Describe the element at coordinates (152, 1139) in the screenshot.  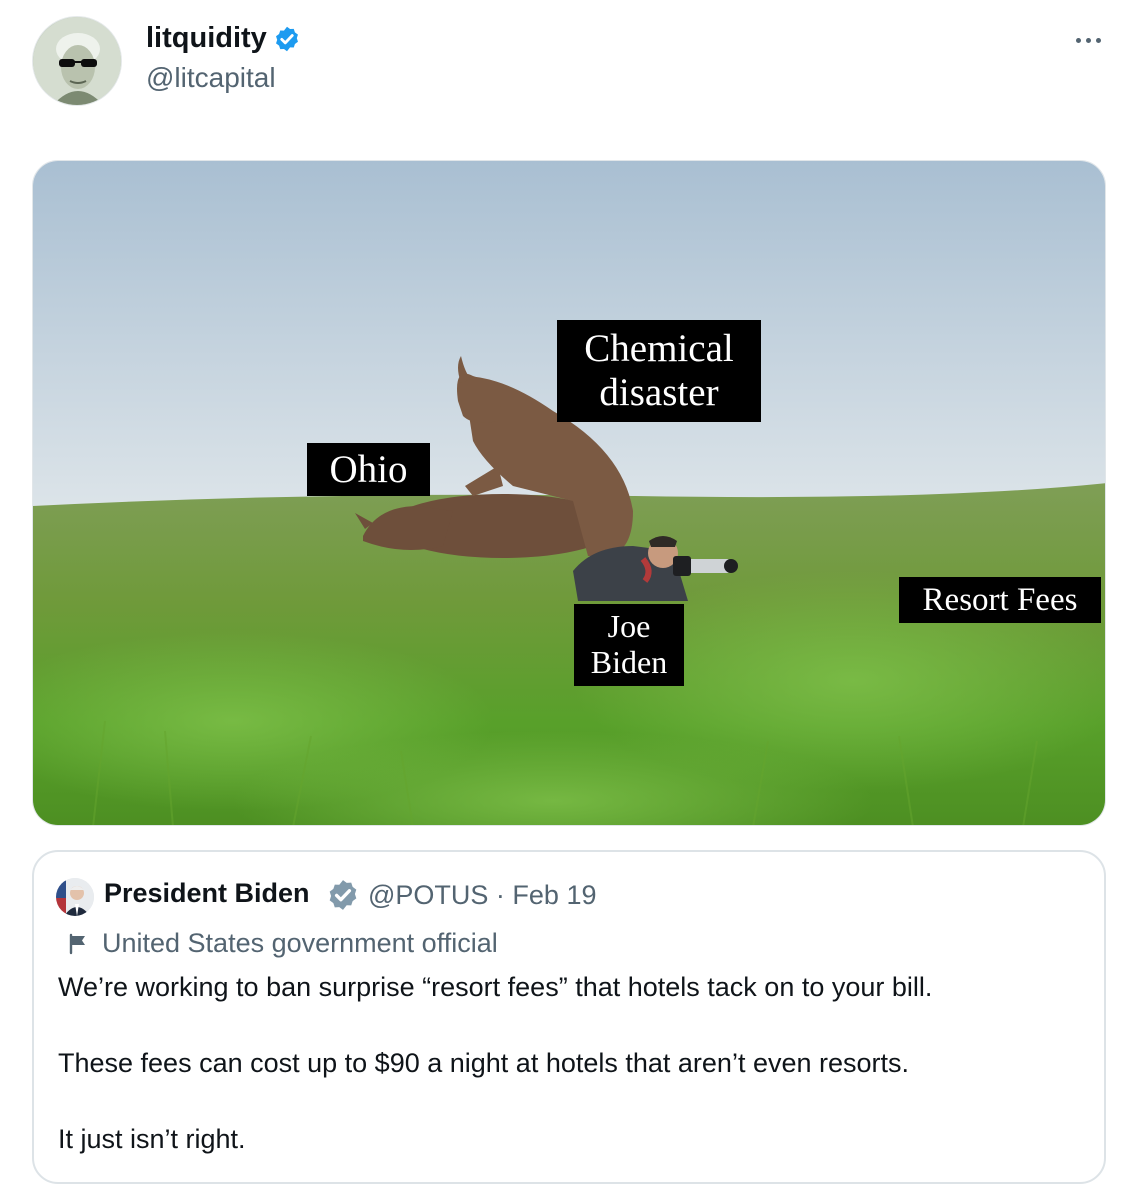
I see `quoted-text-line-3: It just isn’t right.` at that location.